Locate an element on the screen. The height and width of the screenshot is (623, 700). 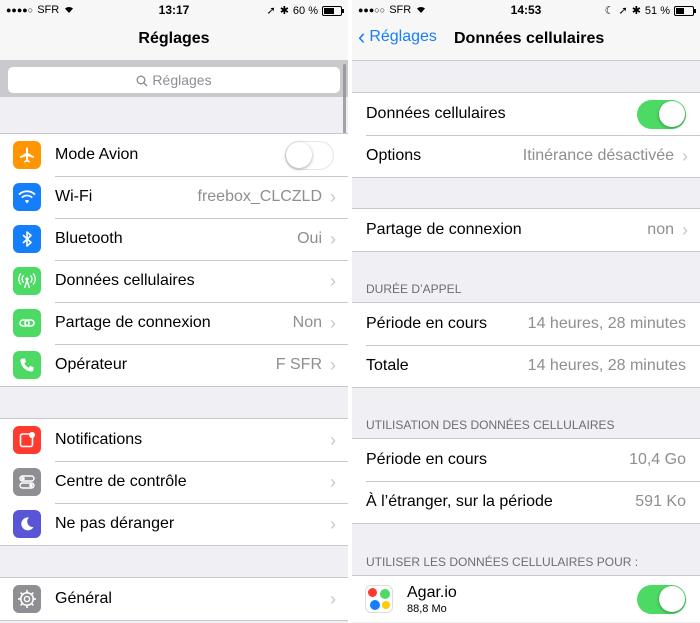
row-value: Itinérance désactivée is located at coordinates (598, 155).